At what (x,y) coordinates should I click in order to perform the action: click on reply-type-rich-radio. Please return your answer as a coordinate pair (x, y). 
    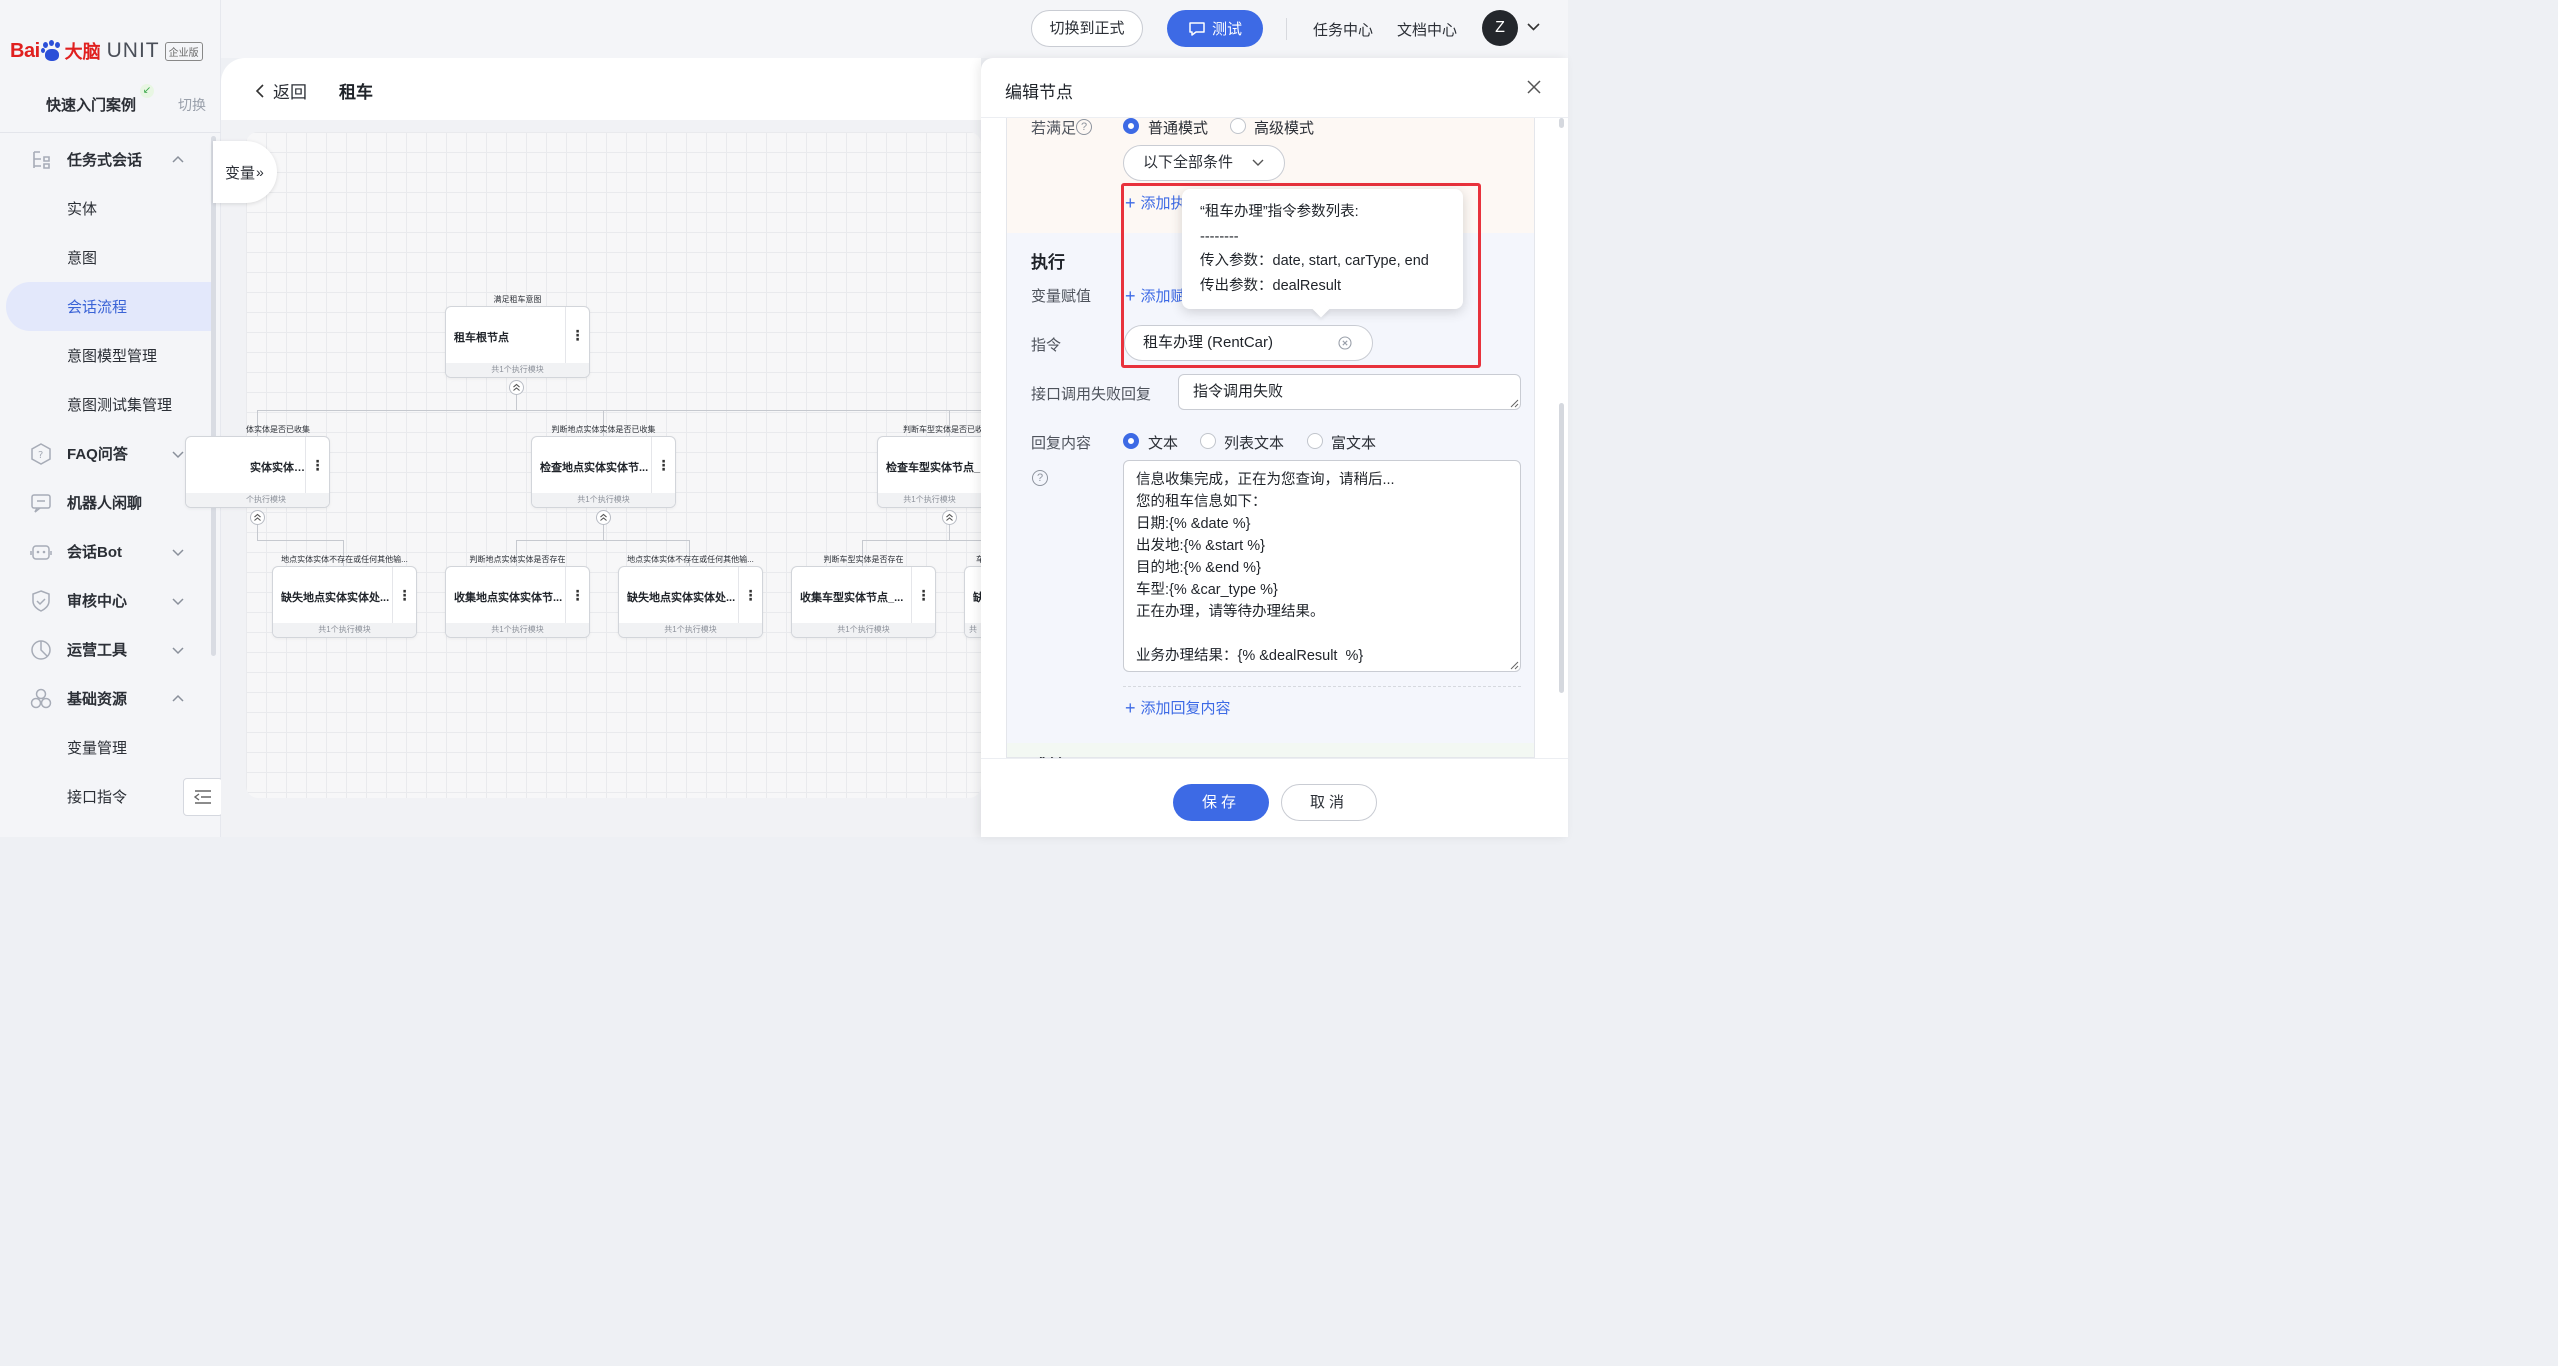
    Looking at the image, I should click on (1315, 441).